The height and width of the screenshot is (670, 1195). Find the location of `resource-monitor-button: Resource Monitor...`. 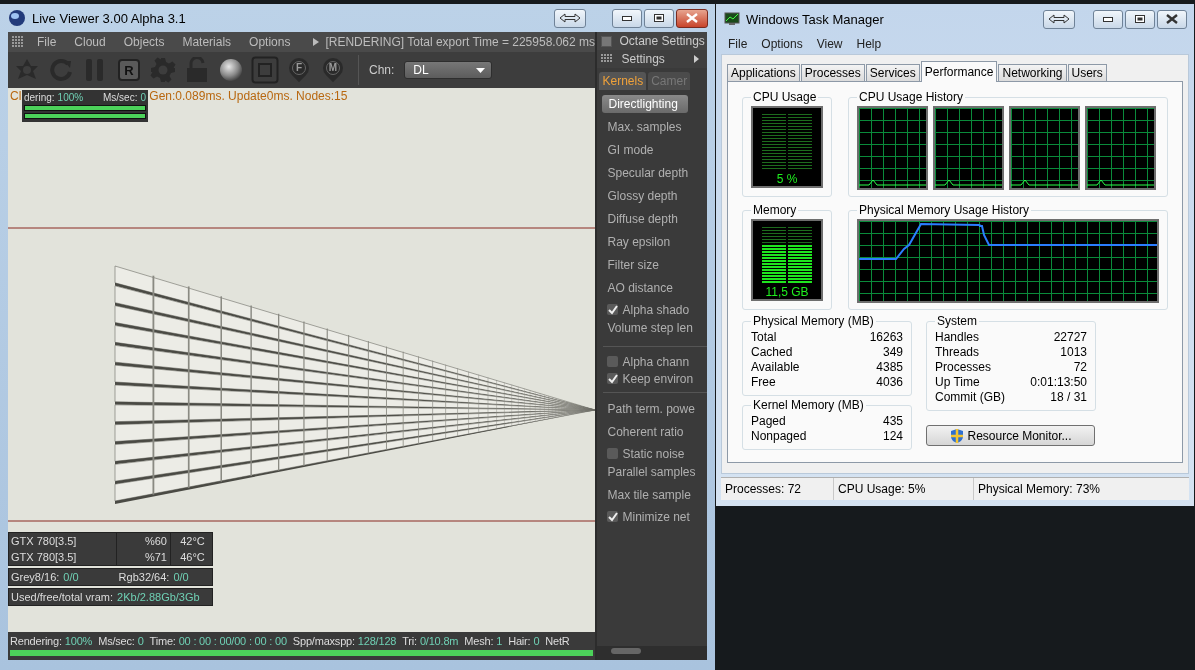

resource-monitor-button: Resource Monitor... is located at coordinates (1010, 435).